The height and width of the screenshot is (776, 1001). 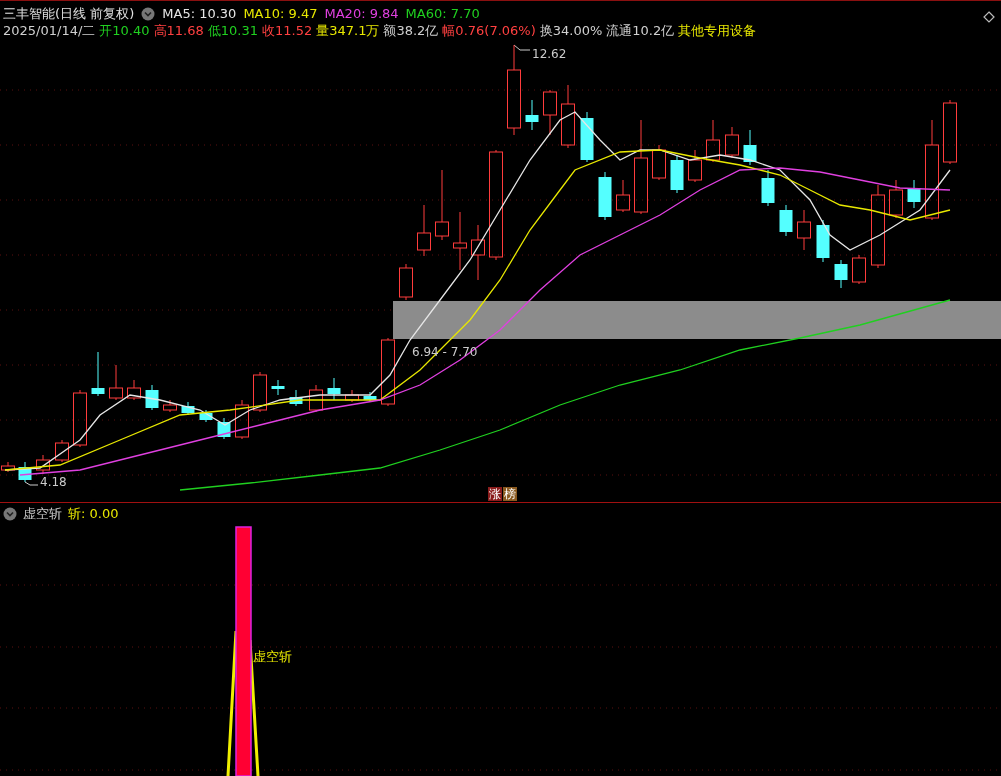 What do you see at coordinates (280, 13) in the screenshot?
I see `ma-value: MA10: 9.47` at bounding box center [280, 13].